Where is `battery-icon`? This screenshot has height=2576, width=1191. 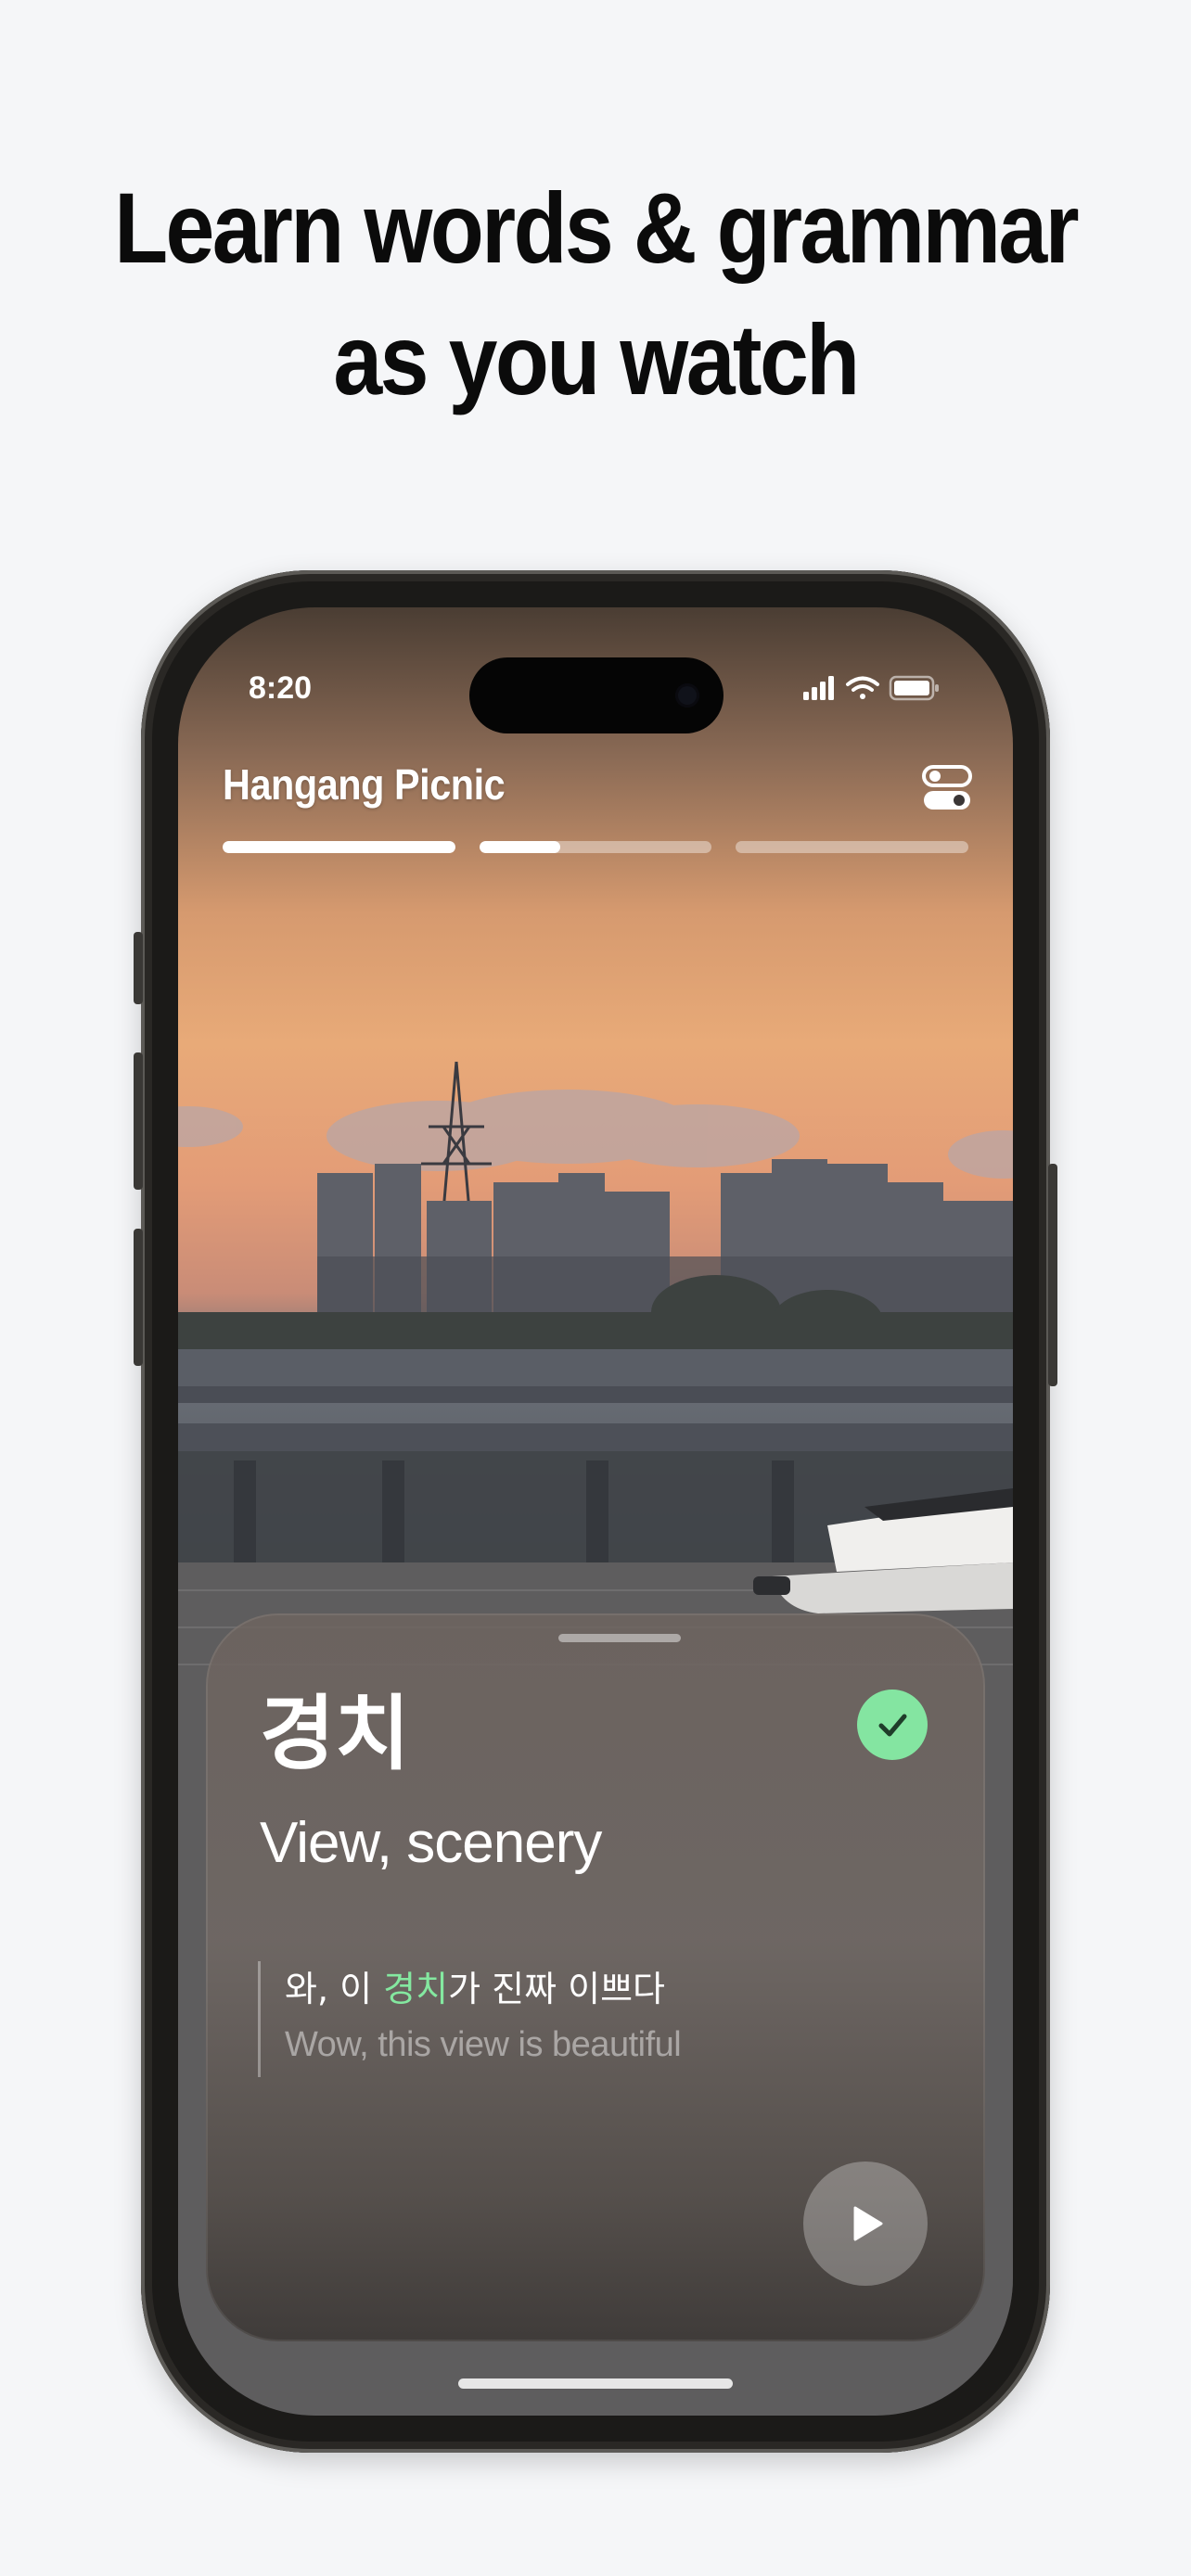
battery-icon is located at coordinates (914, 688).